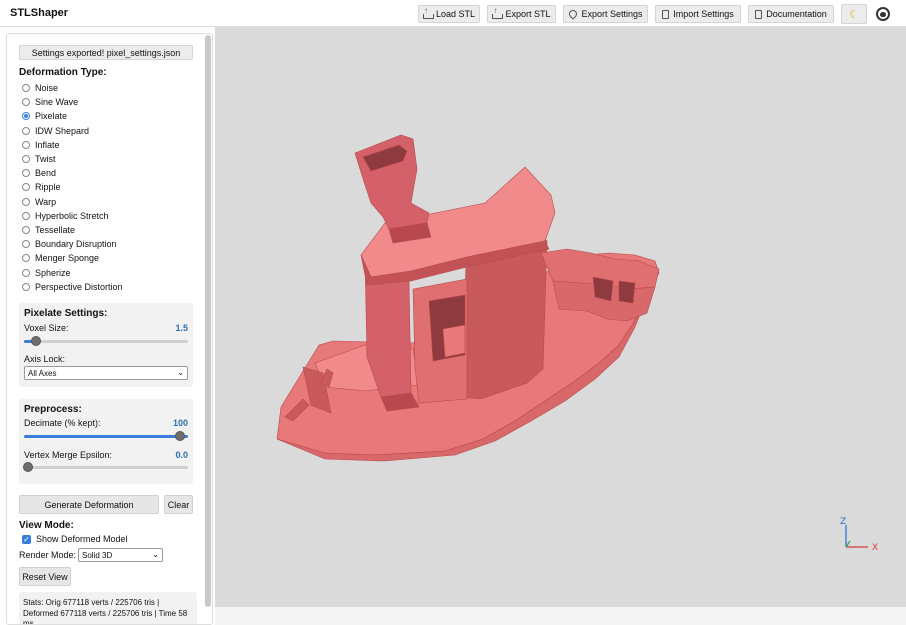 Image resolution: width=906 pixels, height=625 pixels. Describe the element at coordinates (42, 373) in the screenshot. I see `axis-lock-value: All Axes` at that location.